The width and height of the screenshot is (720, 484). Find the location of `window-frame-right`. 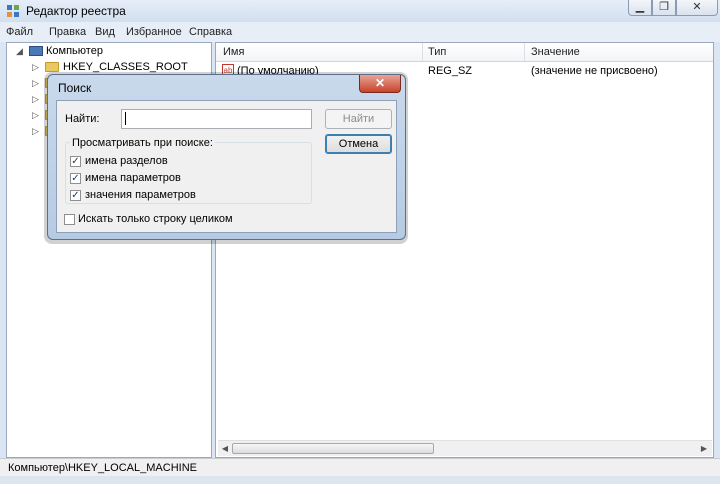

window-frame-right is located at coordinates (717, 250).